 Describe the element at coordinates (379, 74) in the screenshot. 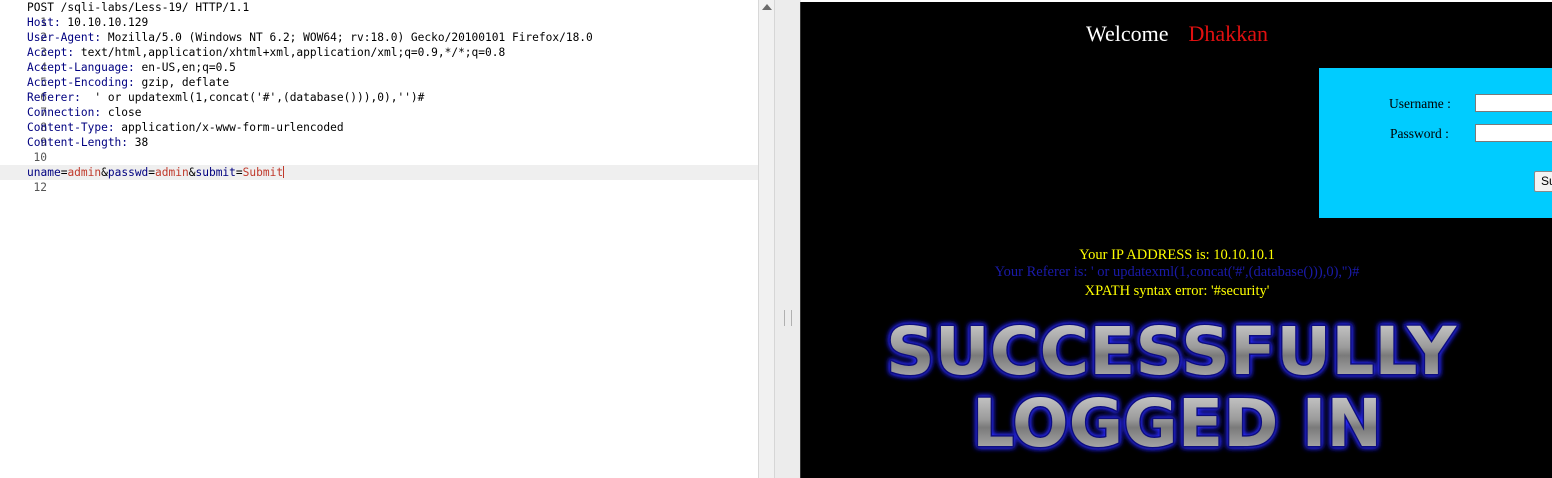

I see `editor-line: 5 Accept-Language: en-US,en;q=0.5` at that location.